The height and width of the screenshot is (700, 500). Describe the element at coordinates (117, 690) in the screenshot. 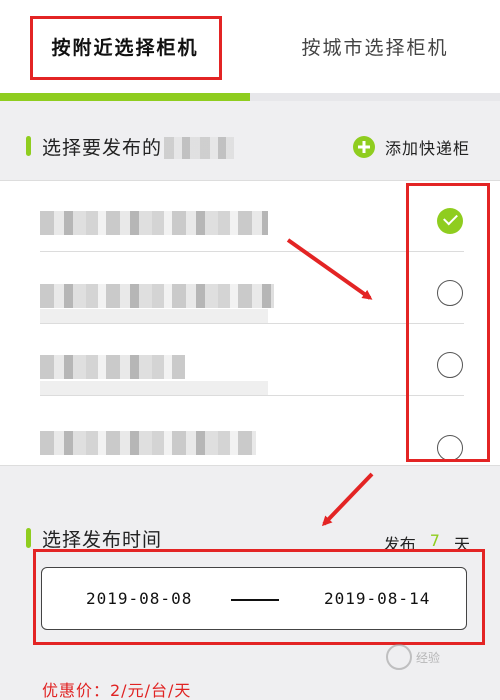

I see `price-label: 优惠价：2/元/台/天` at that location.